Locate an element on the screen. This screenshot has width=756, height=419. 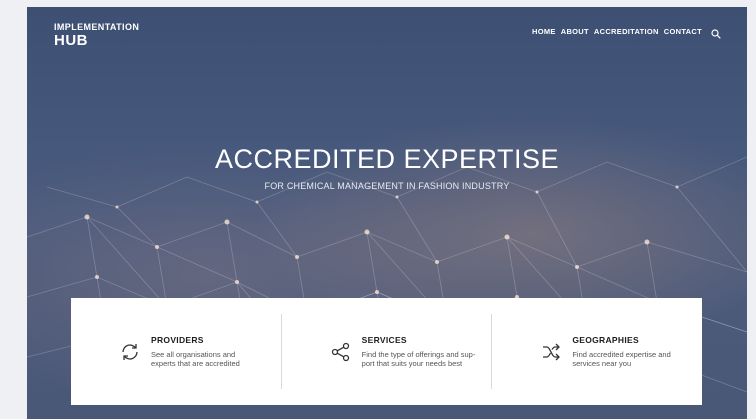
hero-title: ACCREDITED EXPERTISE is located at coordinates (387, 159).